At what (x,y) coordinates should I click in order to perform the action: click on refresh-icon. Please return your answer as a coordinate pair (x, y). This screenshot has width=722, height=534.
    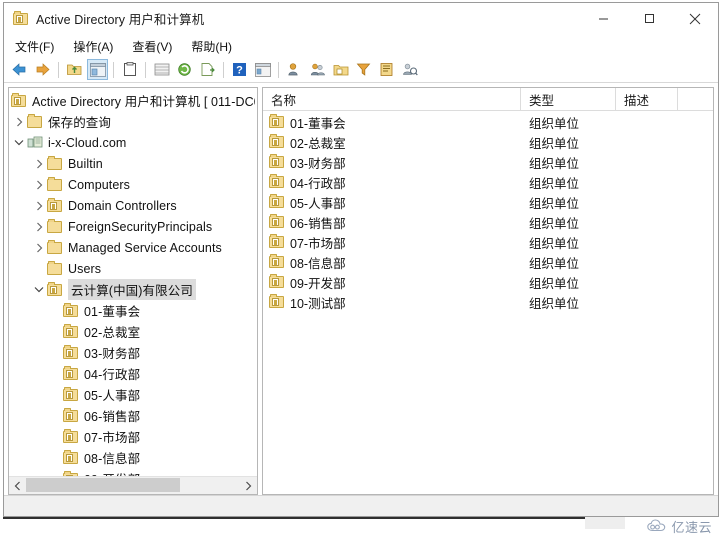
    Looking at the image, I should click on (184, 69).